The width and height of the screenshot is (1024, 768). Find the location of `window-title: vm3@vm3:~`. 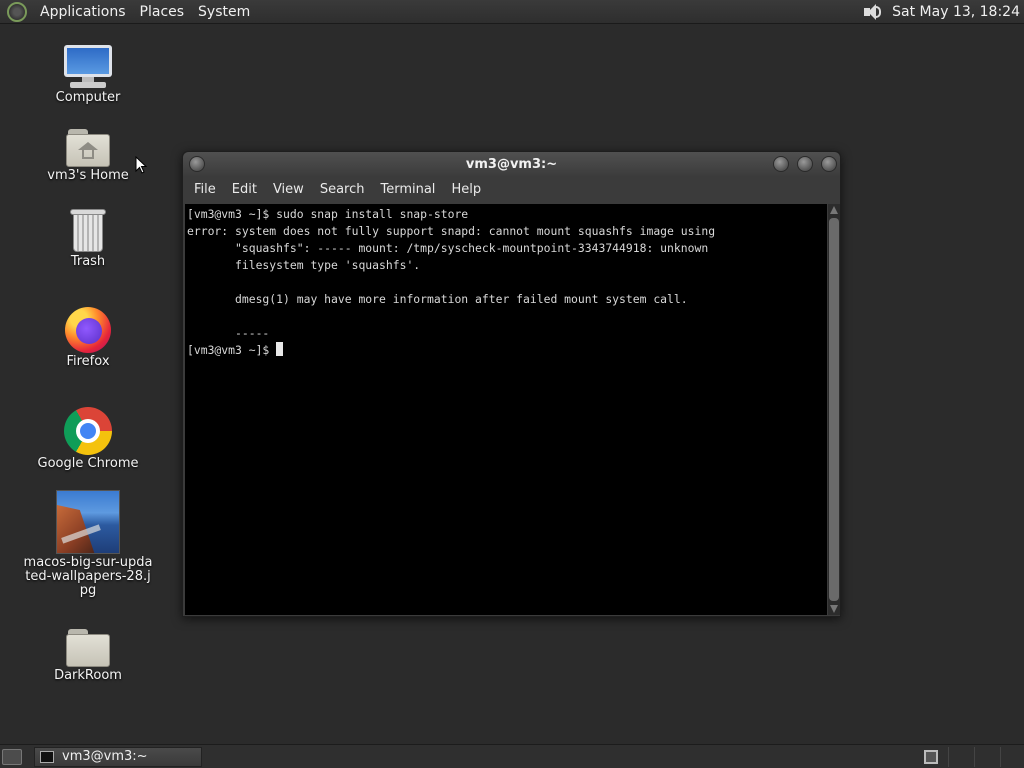

window-title: vm3@vm3:~ is located at coordinates (511, 164).